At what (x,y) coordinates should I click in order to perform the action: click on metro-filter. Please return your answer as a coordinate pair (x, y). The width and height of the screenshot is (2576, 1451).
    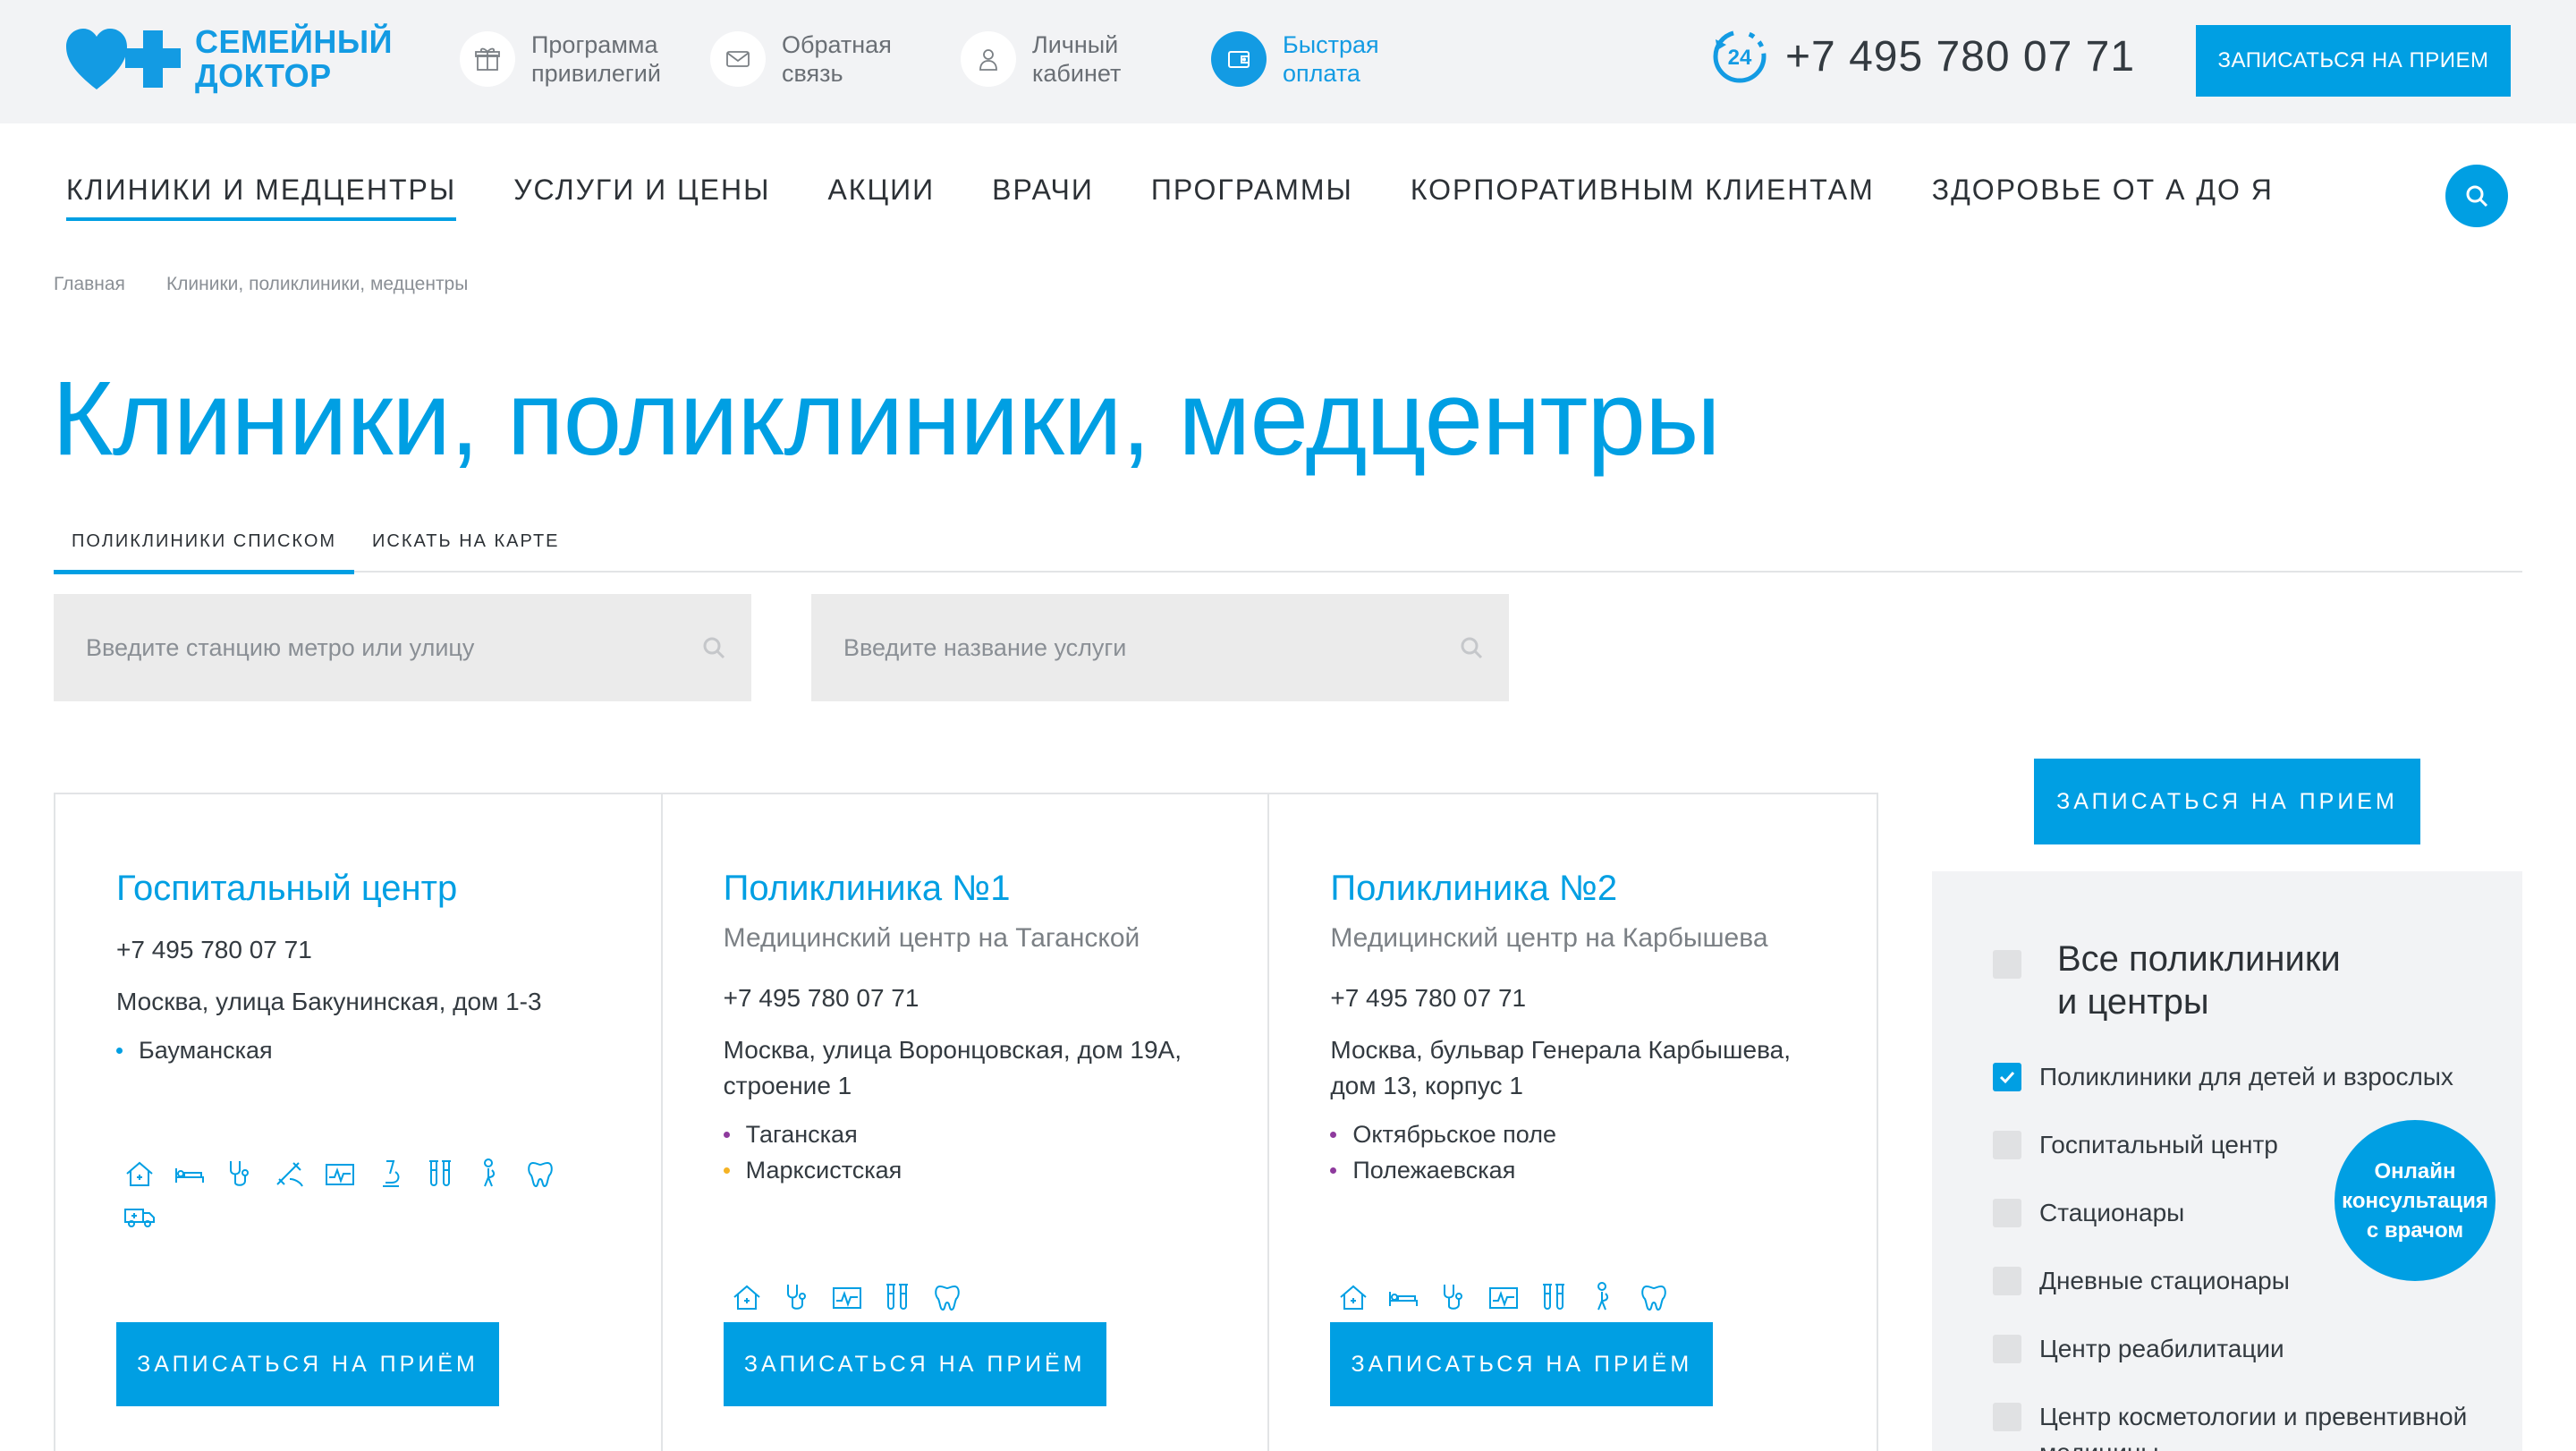
    Looking at the image, I should click on (402, 647).